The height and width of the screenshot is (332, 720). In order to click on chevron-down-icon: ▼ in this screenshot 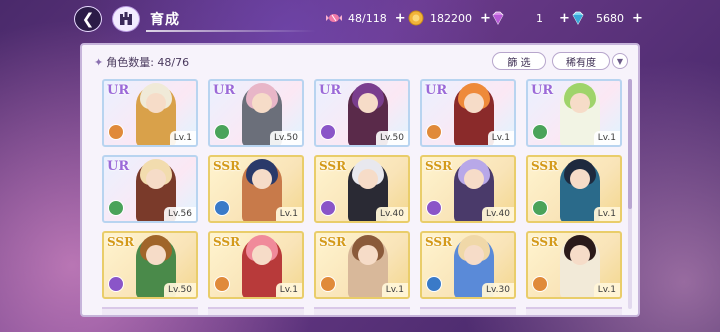, I will do `click(620, 61)`.